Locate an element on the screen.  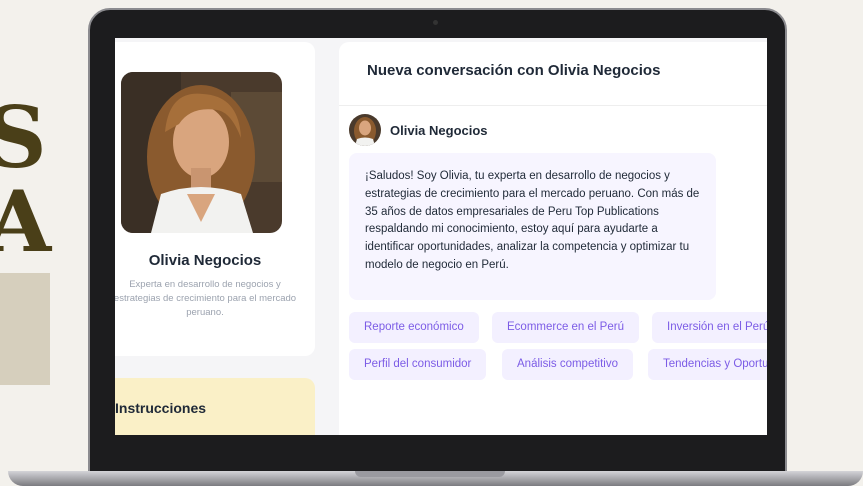
suggestion-chip-analisis-competitivo: Análisis competitivo is located at coordinates (567, 364).